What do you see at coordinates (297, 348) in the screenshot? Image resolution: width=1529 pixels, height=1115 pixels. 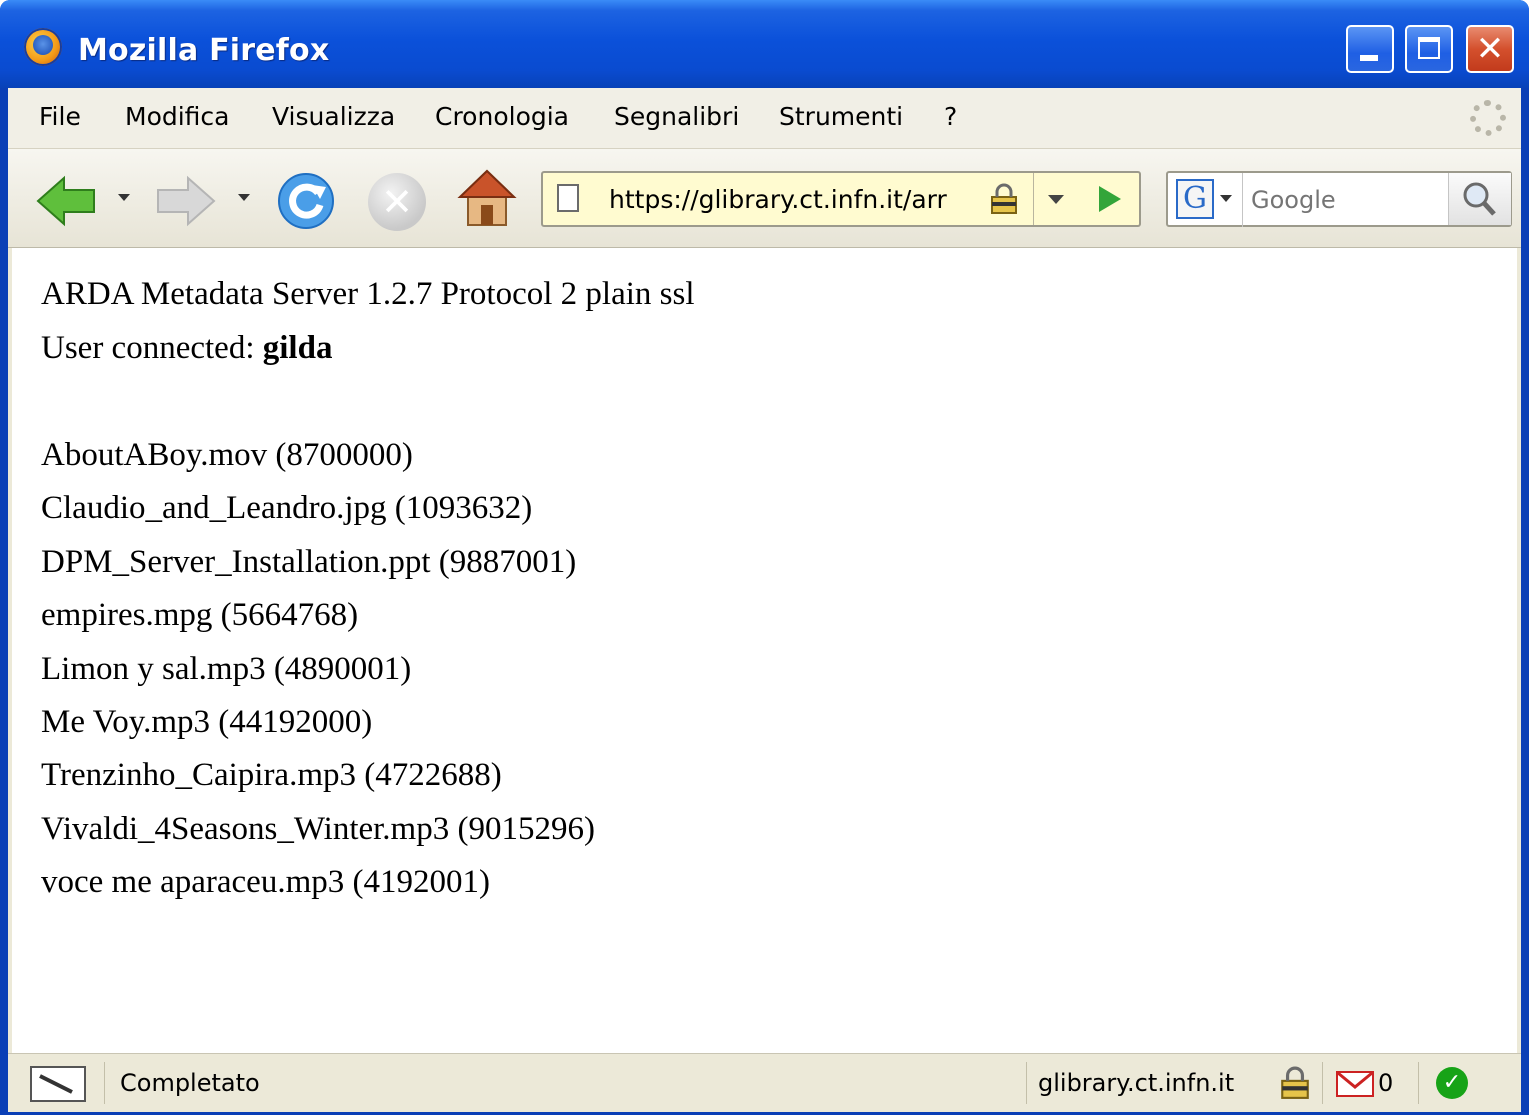 I see `user-name: gilda` at bounding box center [297, 348].